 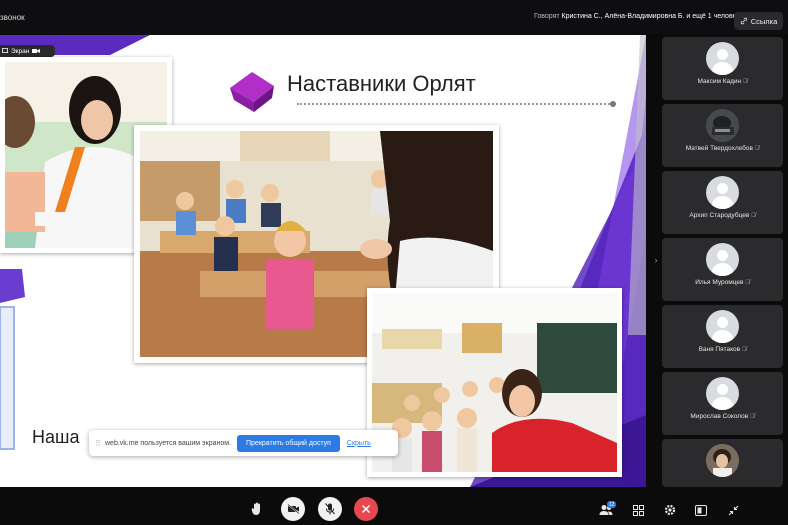 What do you see at coordinates (611, 504) in the screenshot?
I see `participants-count-badge: 12` at bounding box center [611, 504].